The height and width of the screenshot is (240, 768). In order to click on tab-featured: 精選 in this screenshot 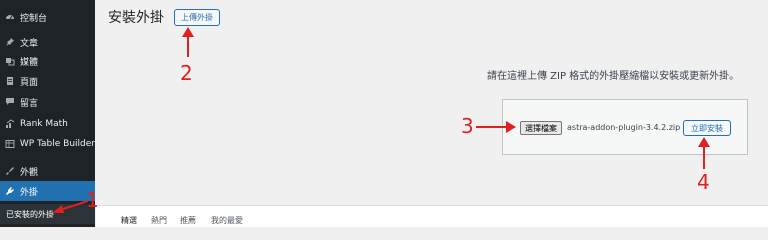, I will do `click(129, 220)`.